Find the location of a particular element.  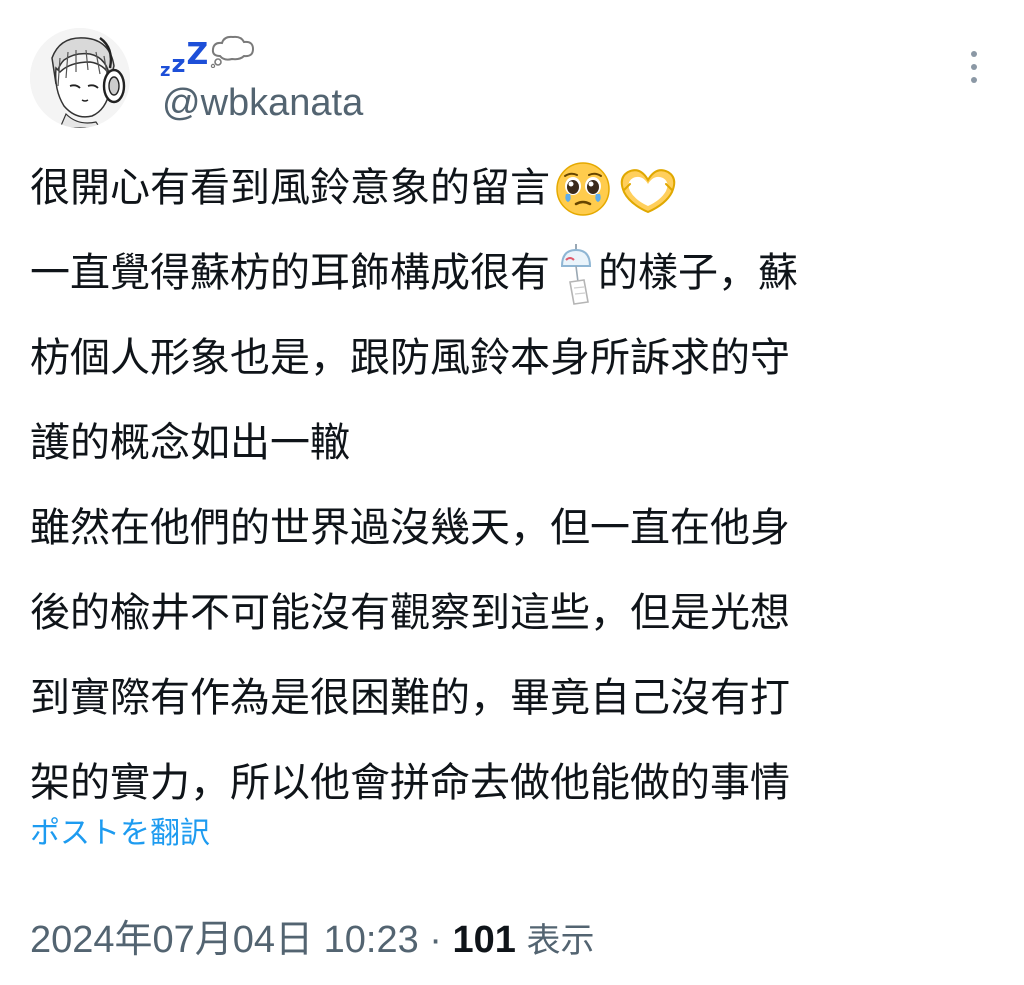

tweet-line: 後的楡井不可能沒有觀察到這些，但是光想 is located at coordinates (510, 613).